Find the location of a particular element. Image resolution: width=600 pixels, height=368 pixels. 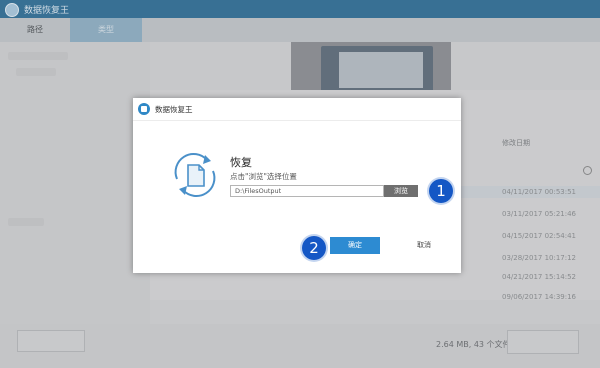

step-marker-1: 1 is located at coordinates (441, 191).